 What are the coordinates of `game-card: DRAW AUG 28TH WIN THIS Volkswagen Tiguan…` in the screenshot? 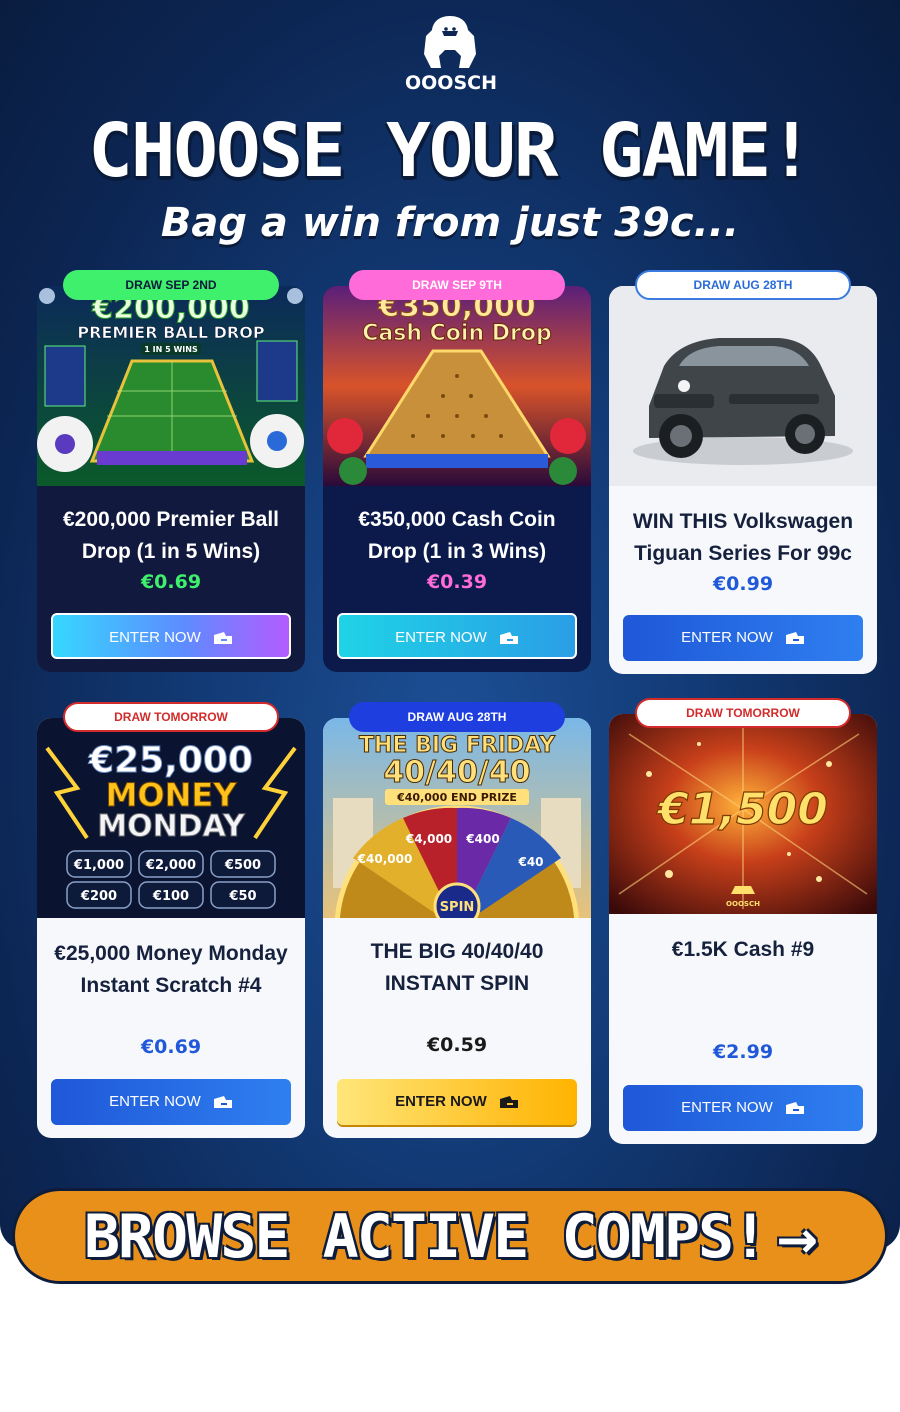 It's located at (743, 472).